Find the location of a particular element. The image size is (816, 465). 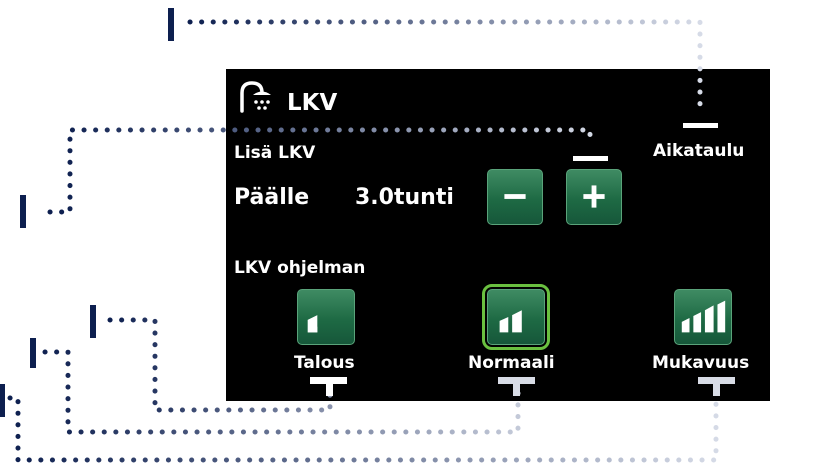

minus-icon is located at coordinates (515, 196).